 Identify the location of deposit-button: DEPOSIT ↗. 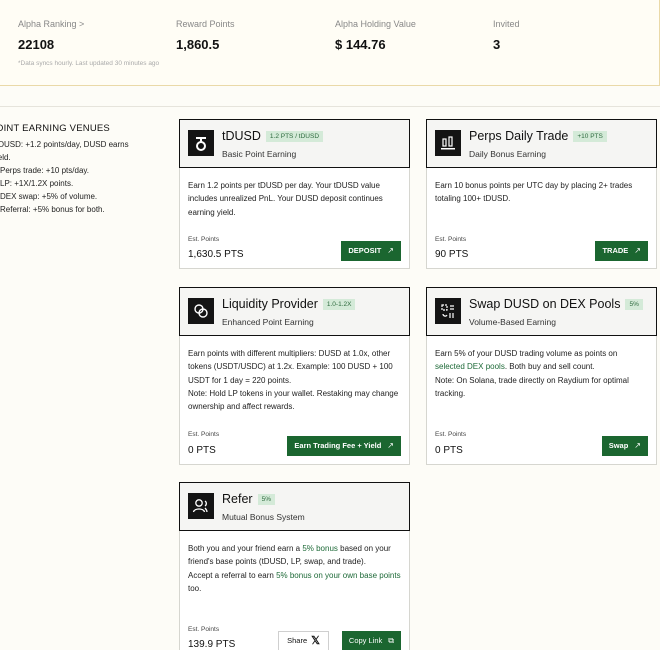
(371, 251).